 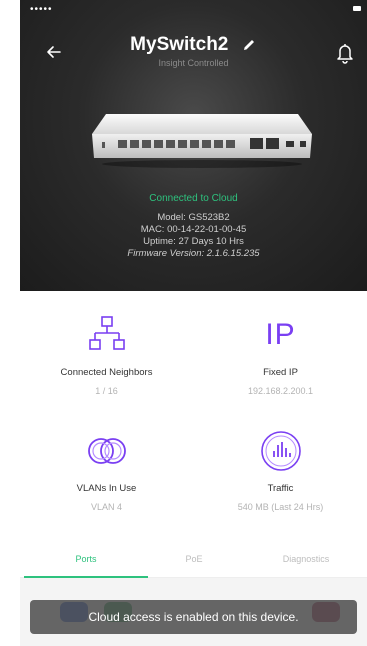 What do you see at coordinates (280, 507) in the screenshot?
I see `tile-value: 540 MB (Last 24 Hrs)` at bounding box center [280, 507].